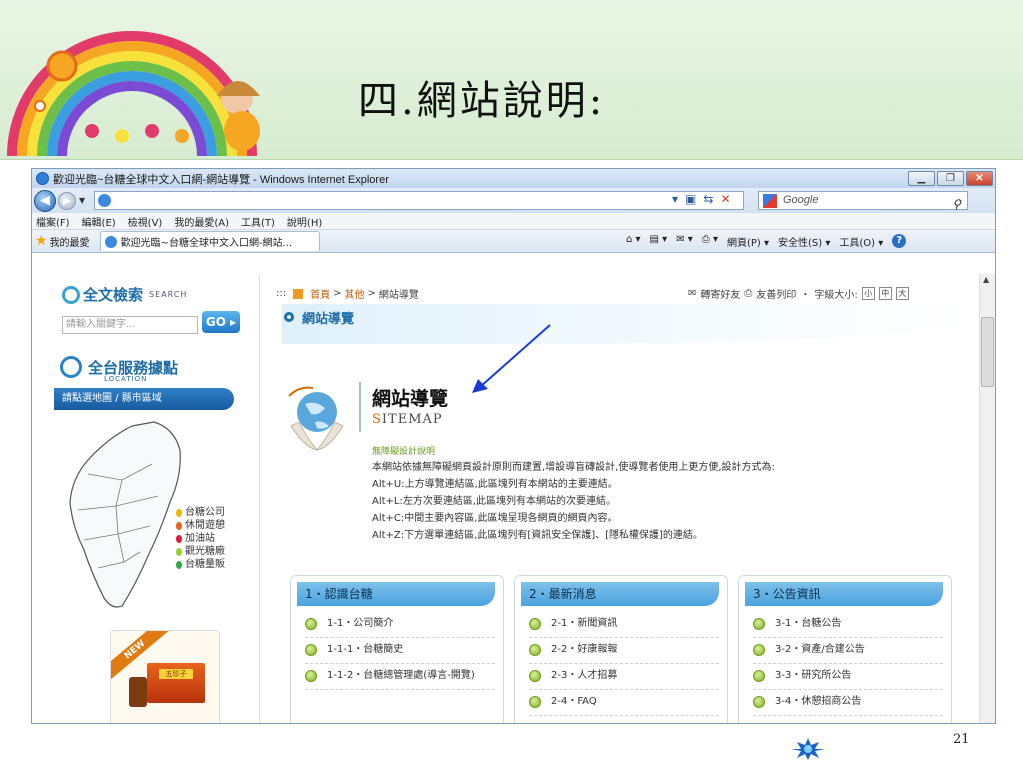 The width and height of the screenshot is (1023, 767). What do you see at coordinates (956, 204) in the screenshot?
I see `search-icon: ⚲` at bounding box center [956, 204].